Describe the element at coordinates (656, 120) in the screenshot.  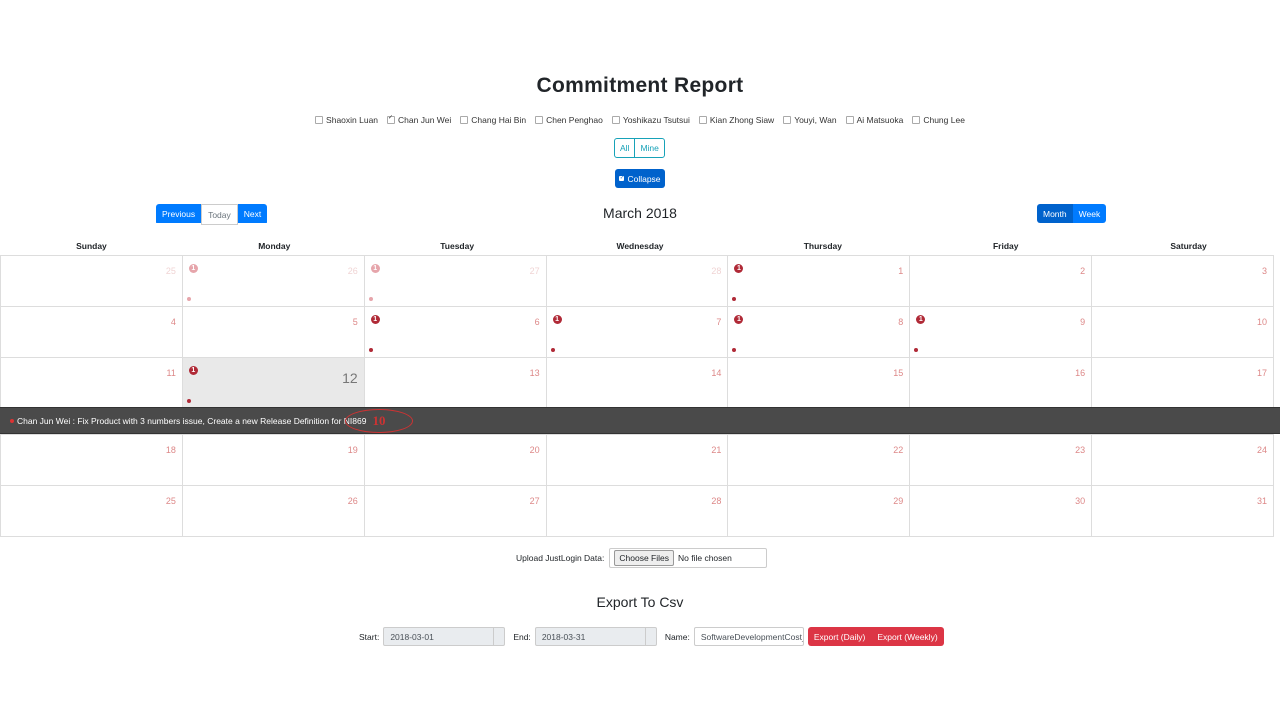
I see `person-name: Yoshikazu Tsutsui` at that location.